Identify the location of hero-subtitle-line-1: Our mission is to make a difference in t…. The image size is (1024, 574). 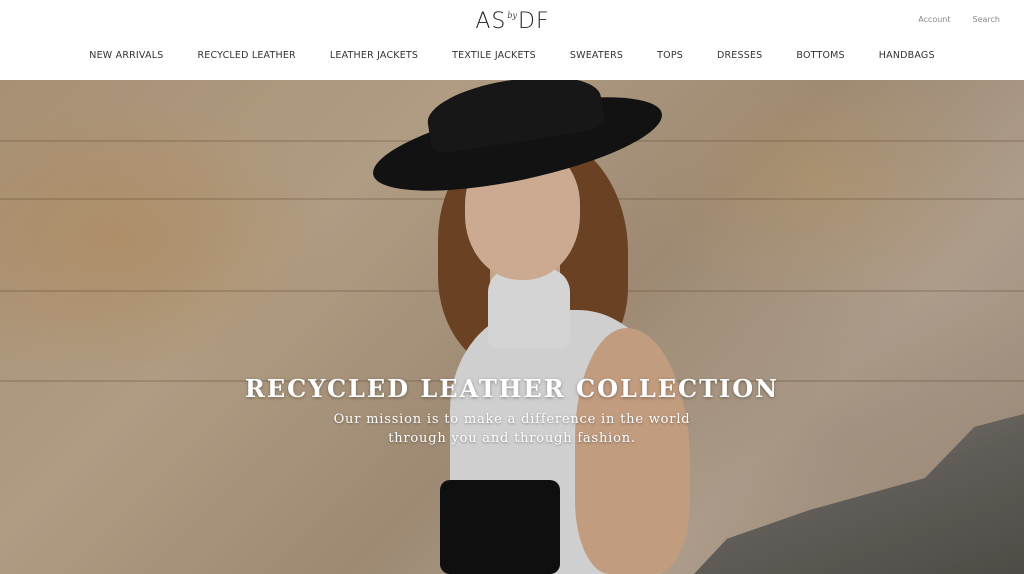
(512, 419).